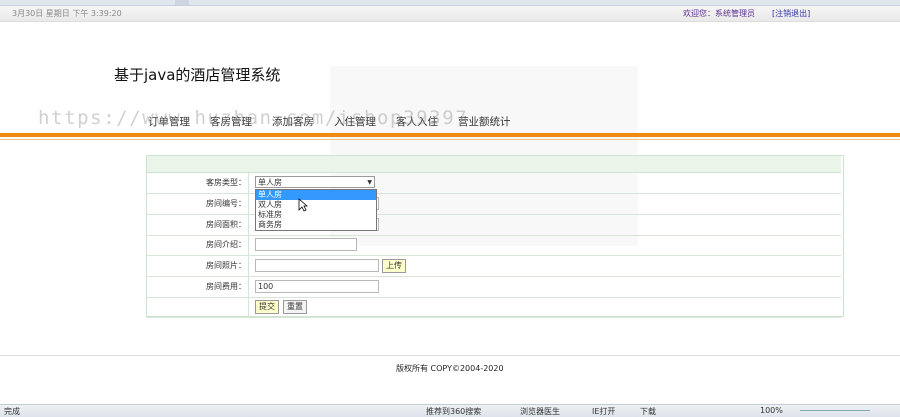 This screenshot has width=900, height=417. What do you see at coordinates (791, 13) in the screenshot?
I see `logout-link: [注销退出]` at bounding box center [791, 13].